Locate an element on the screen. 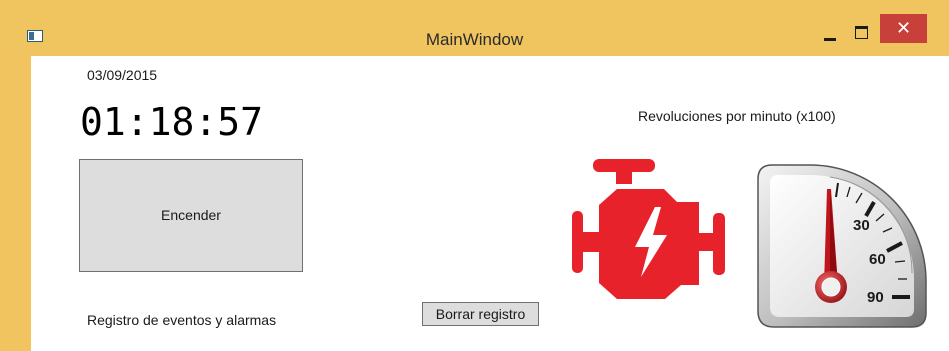  gauge-tick-60: 60 is located at coordinates (877, 259).